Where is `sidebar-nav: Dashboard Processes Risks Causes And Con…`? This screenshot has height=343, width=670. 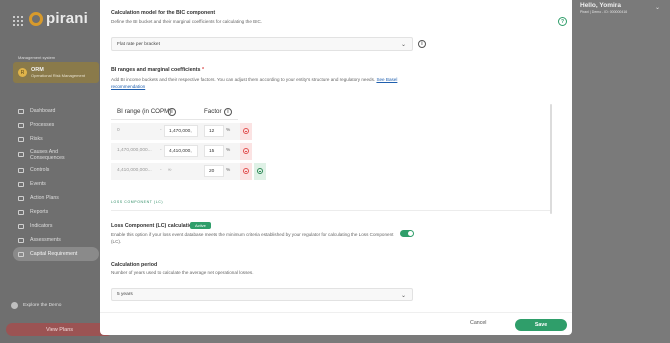 sidebar-nav: Dashboard Processes Risks Causes And Con… is located at coordinates (56, 182).